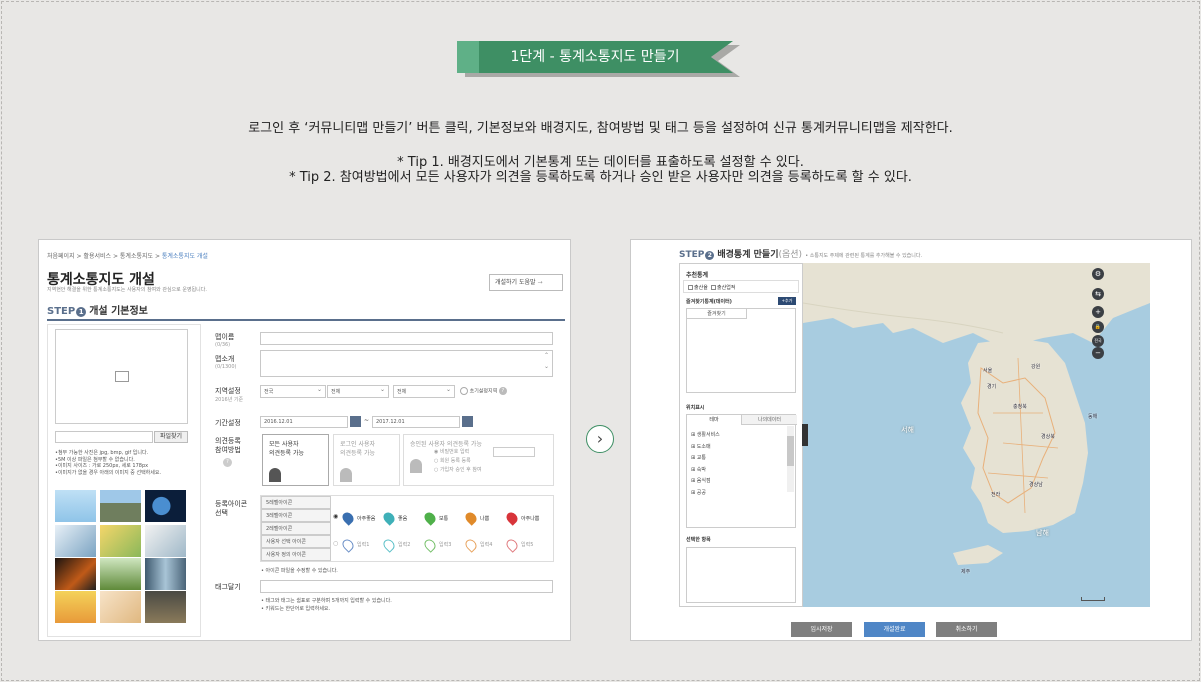 This screenshot has height=682, width=1201. I want to click on thumbnail-globe, so click(165, 506).